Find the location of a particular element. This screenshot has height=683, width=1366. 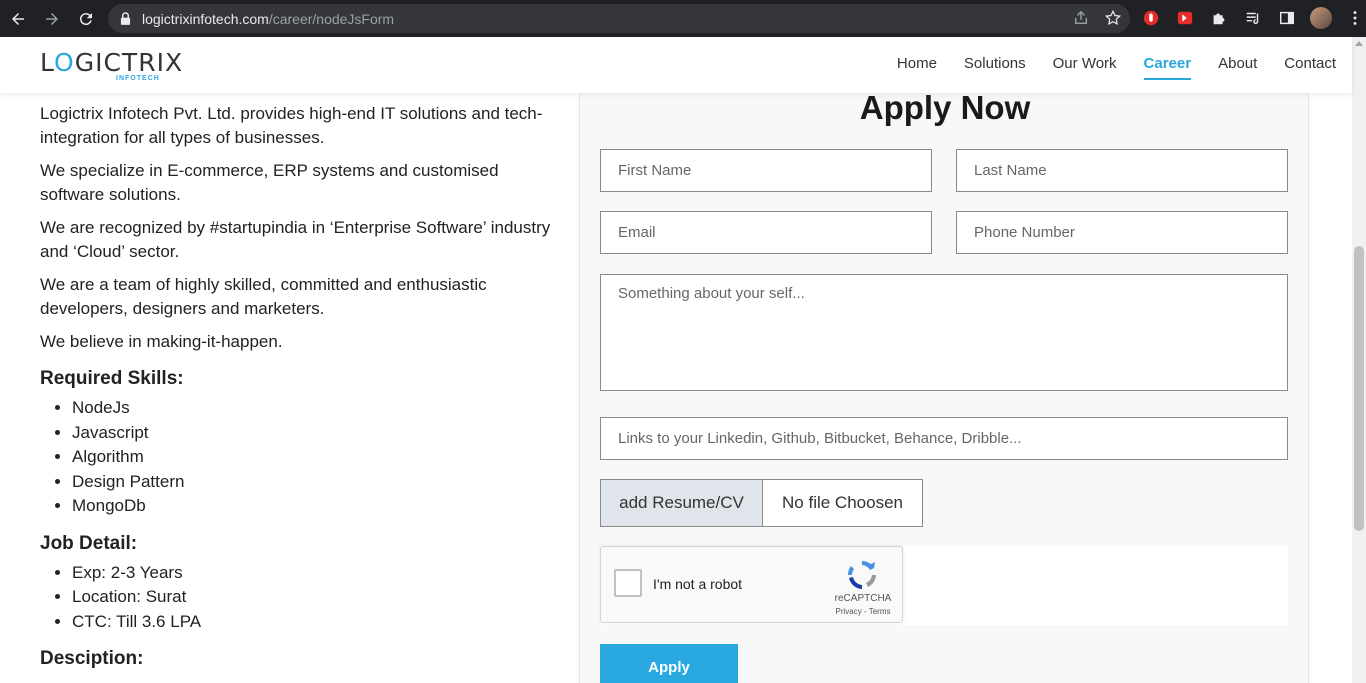

form-title: Apply Now is located at coordinates (945, 107).